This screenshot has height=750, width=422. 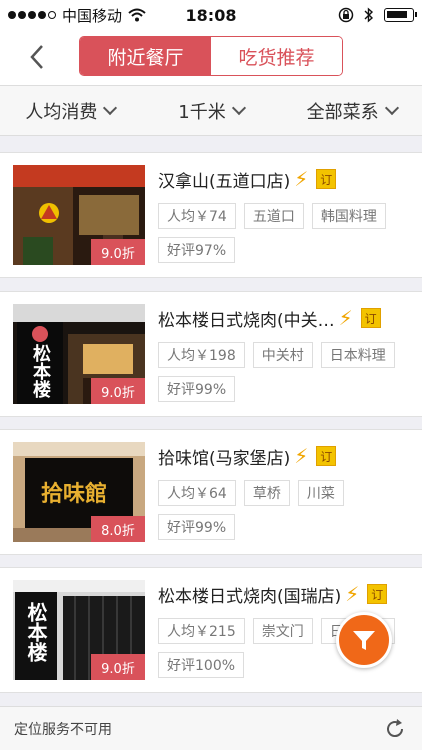 I want to click on status-bar: 中国移动 18:08, so click(x=211, y=15).